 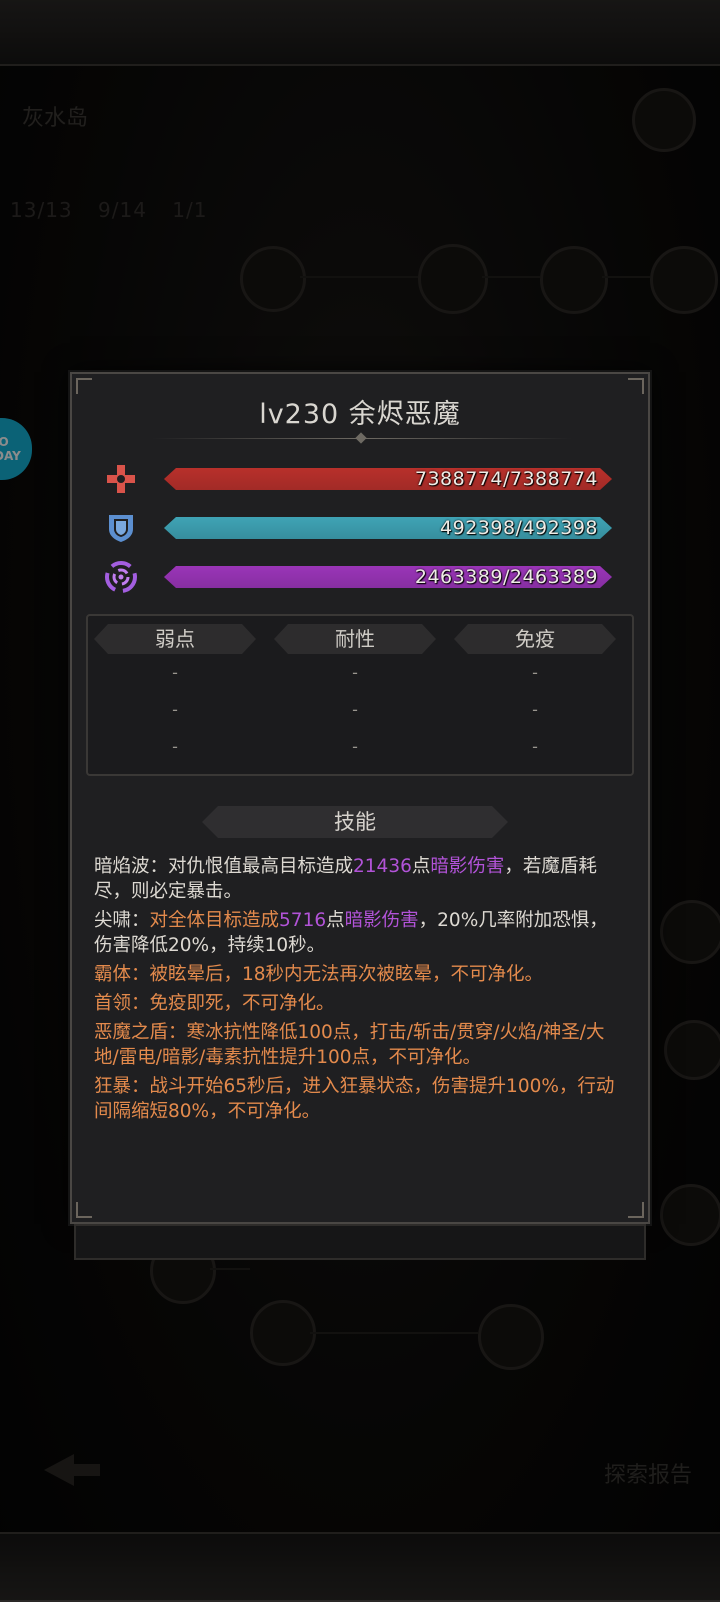 I want to click on shield-value: 492398/492398, so click(x=519, y=528).